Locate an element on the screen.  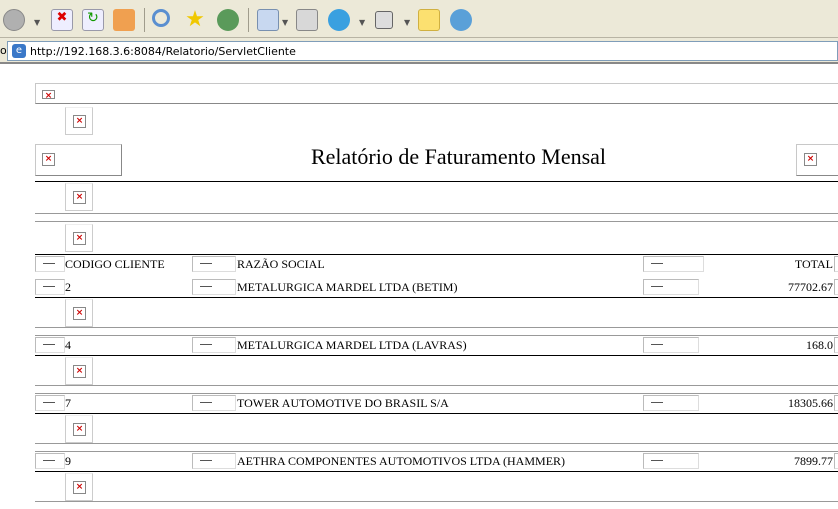
stop-icon: ✖ is located at coordinates (62, 20).